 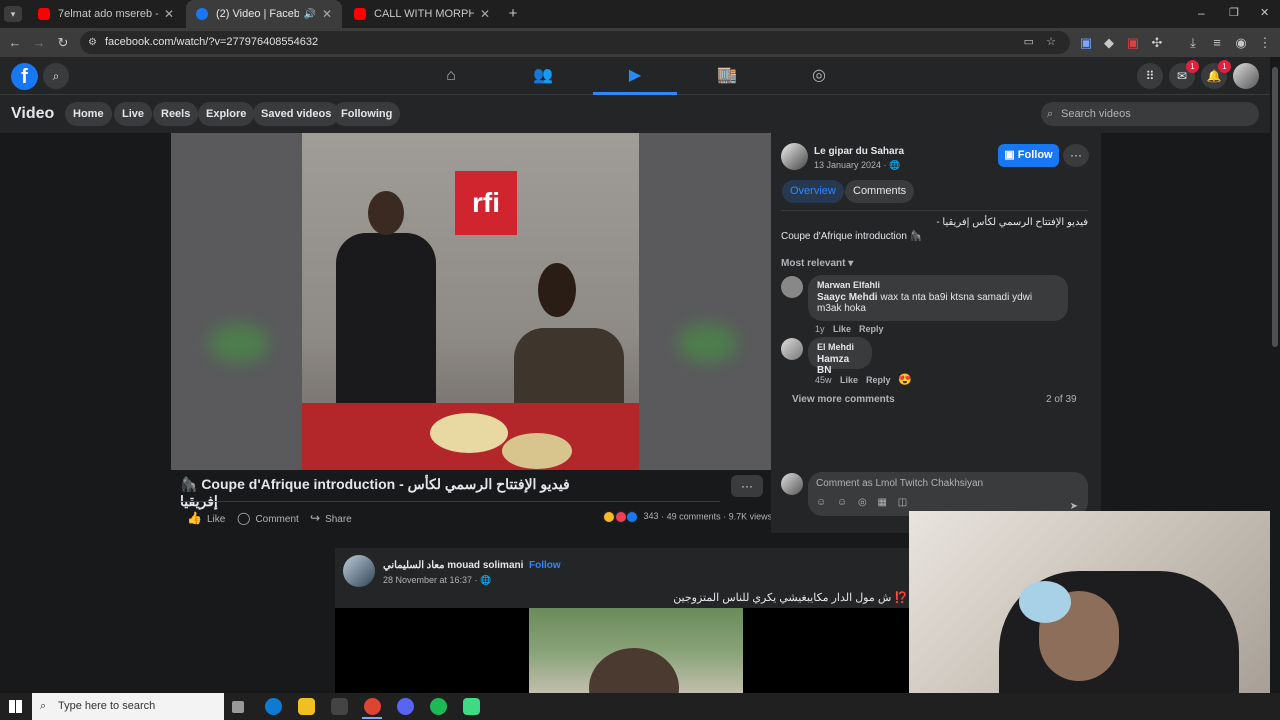 I want to click on edge-icon, so click(x=273, y=706).